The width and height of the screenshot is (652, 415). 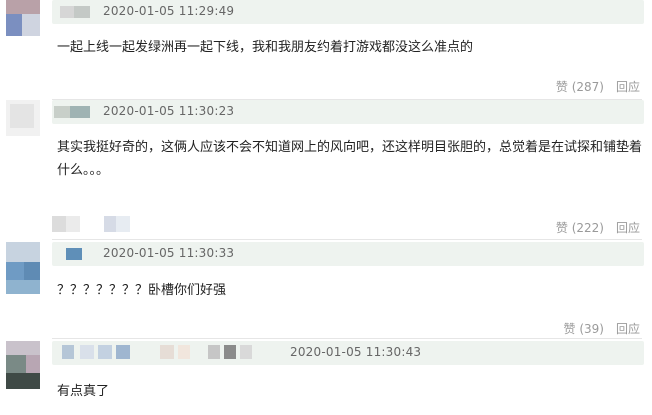 What do you see at coordinates (580, 228) in the screenshot?
I see `like-button: 赞 (222)` at bounding box center [580, 228].